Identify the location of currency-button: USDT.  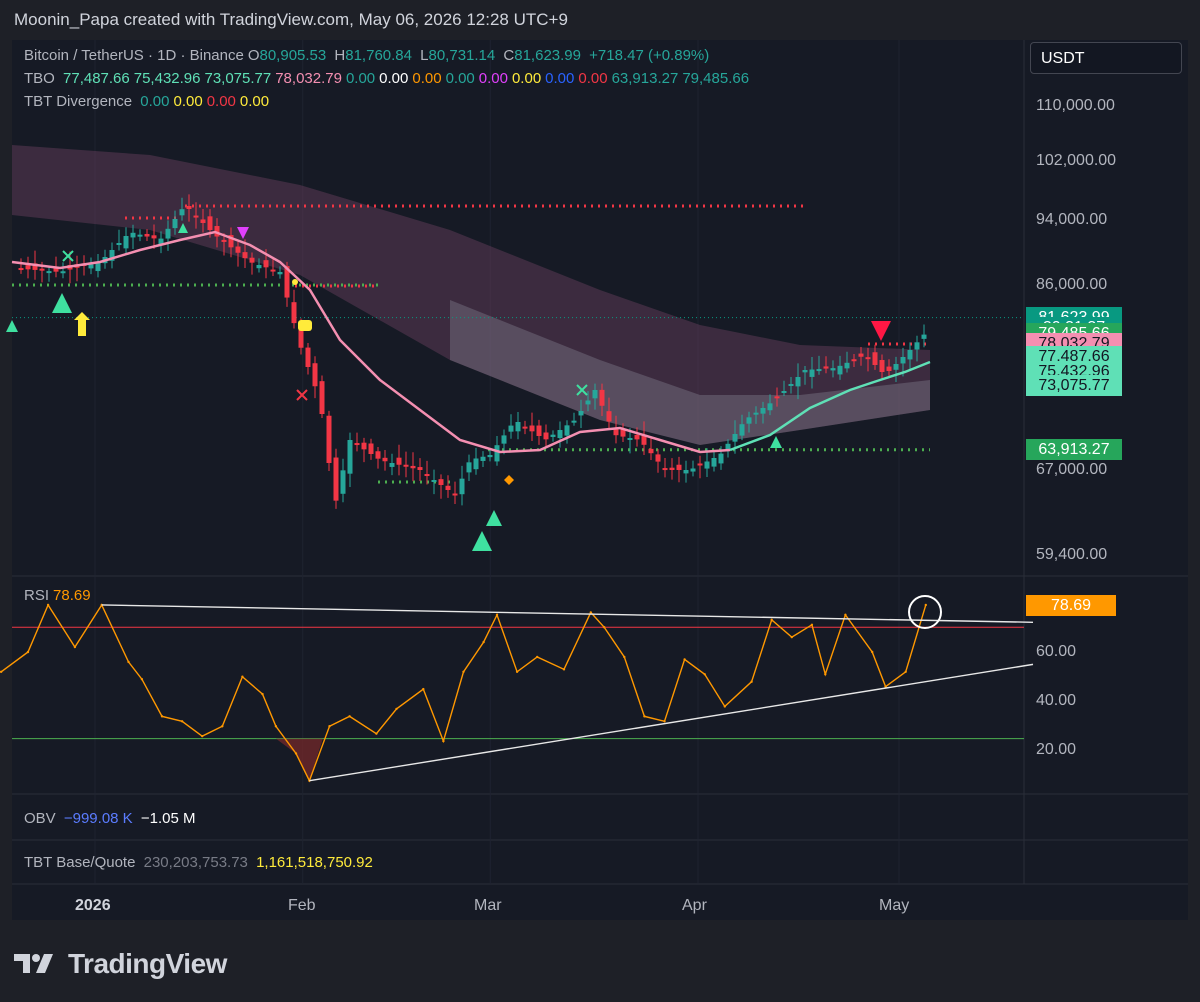
(1106, 58).